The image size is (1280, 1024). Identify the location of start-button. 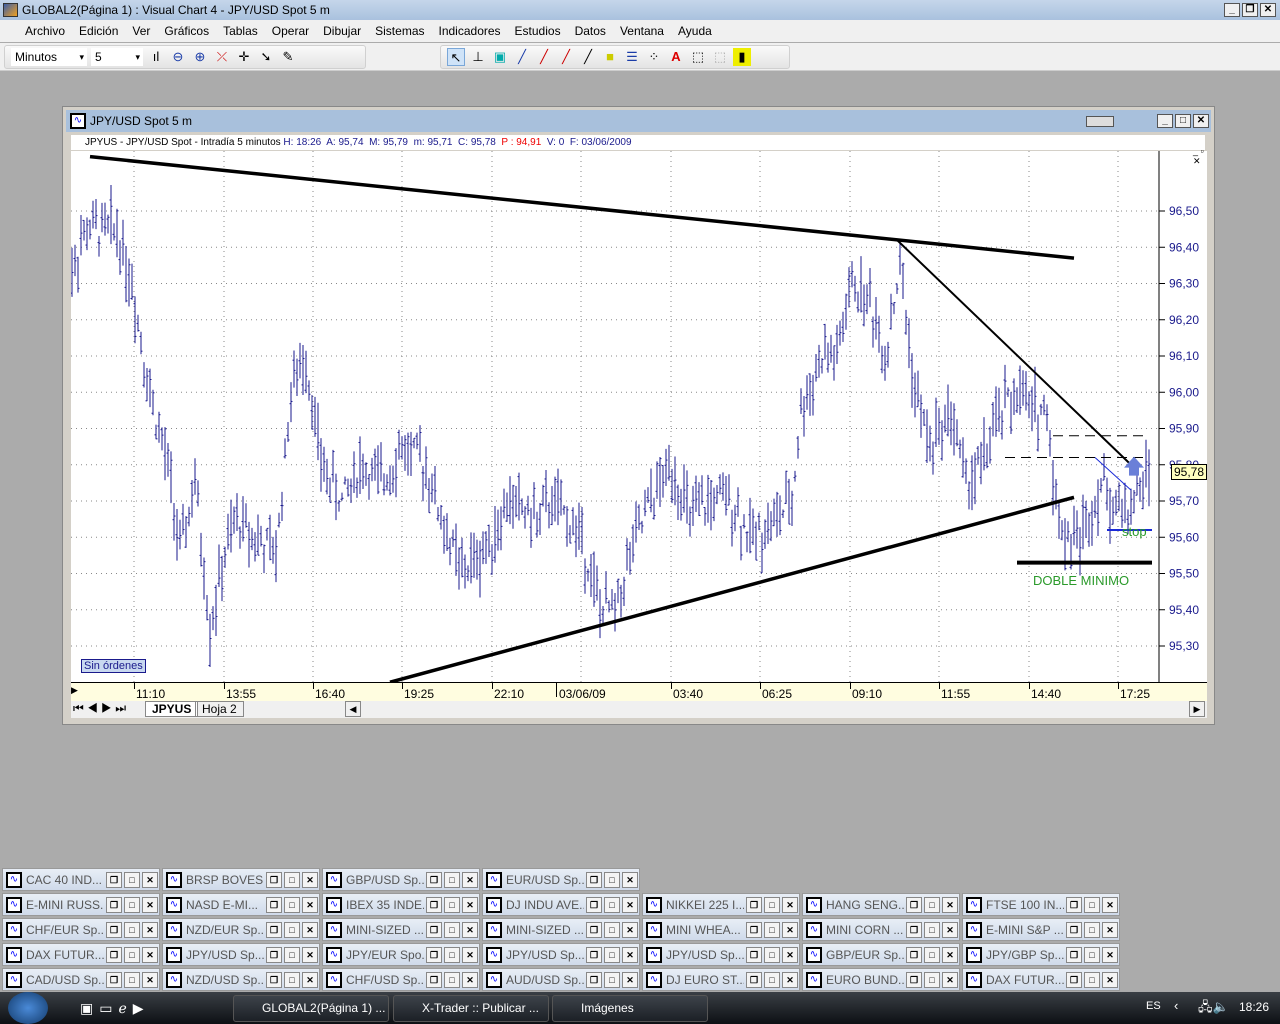
(28, 1008).